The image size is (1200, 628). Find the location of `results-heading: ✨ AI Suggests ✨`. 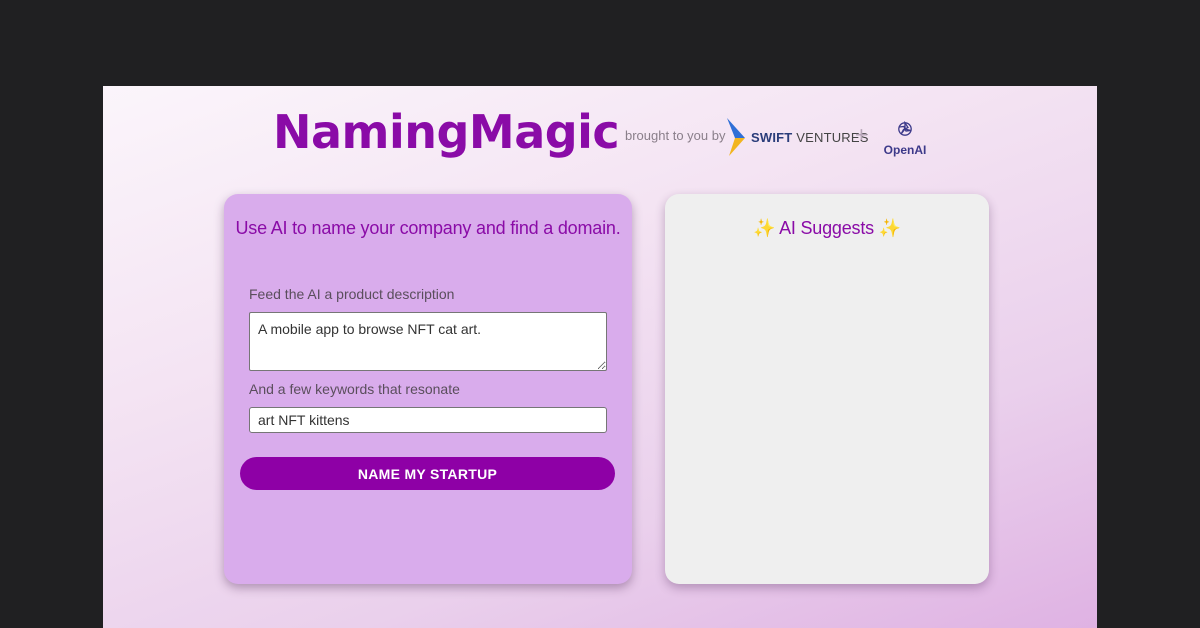

results-heading: ✨ AI Suggests ✨ is located at coordinates (827, 228).